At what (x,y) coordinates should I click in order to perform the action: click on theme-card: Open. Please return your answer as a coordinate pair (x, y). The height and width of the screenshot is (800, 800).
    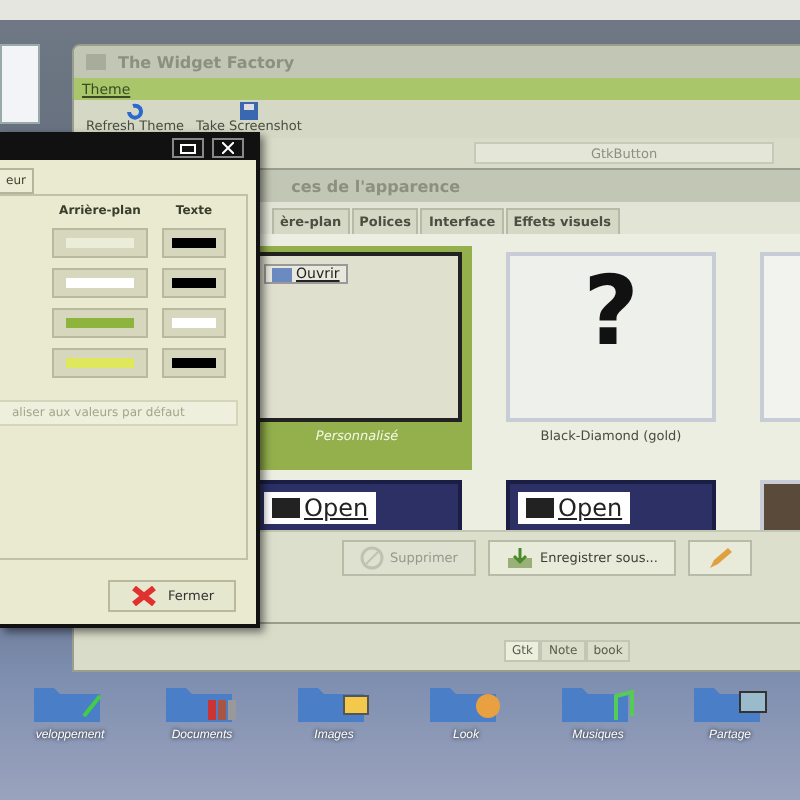
    Looking at the image, I should click on (611, 502).